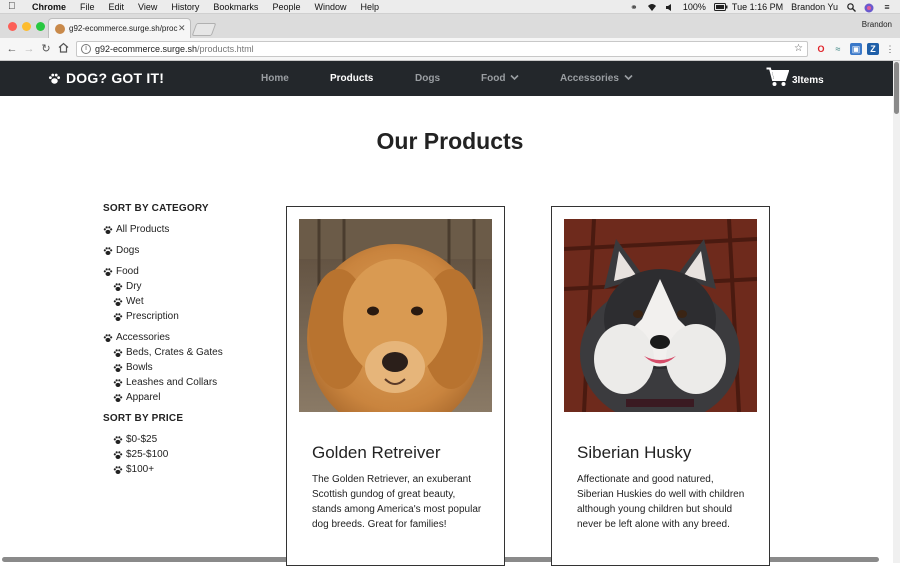 The height and width of the screenshot is (566, 900). I want to click on reload-icon: ↻, so click(46, 49).